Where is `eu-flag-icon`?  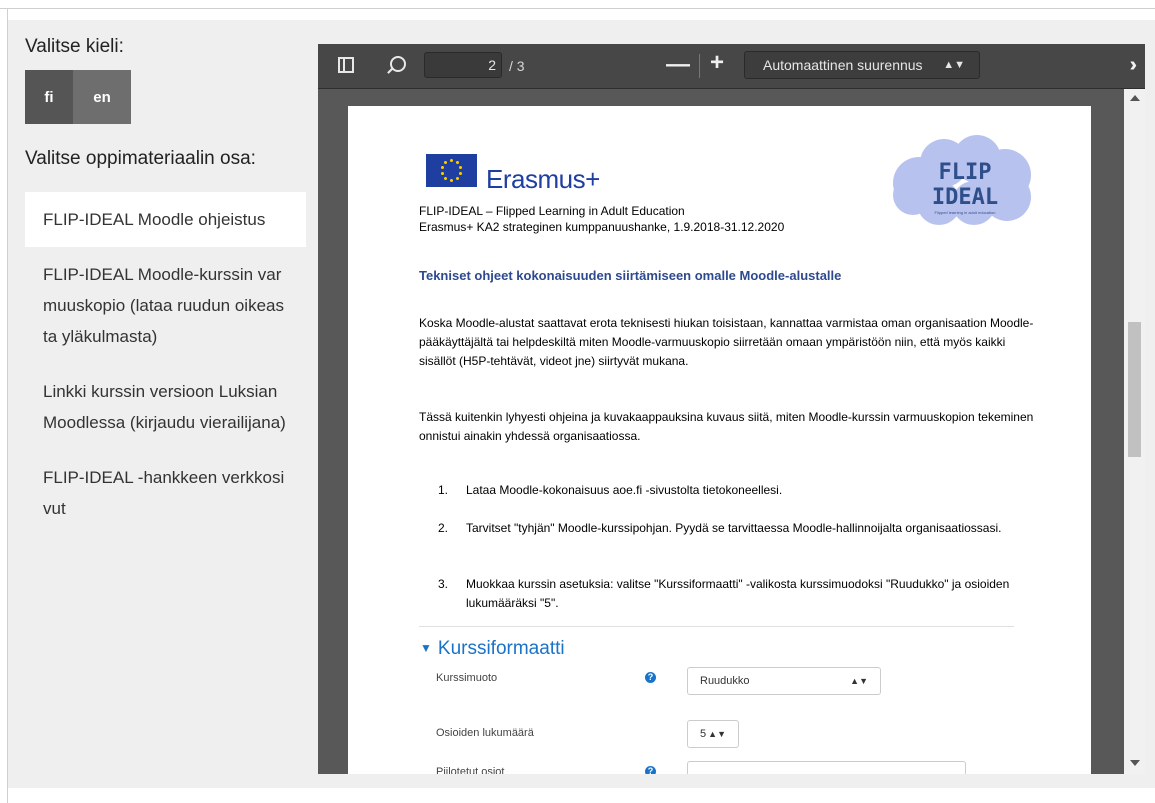 eu-flag-icon is located at coordinates (451, 170).